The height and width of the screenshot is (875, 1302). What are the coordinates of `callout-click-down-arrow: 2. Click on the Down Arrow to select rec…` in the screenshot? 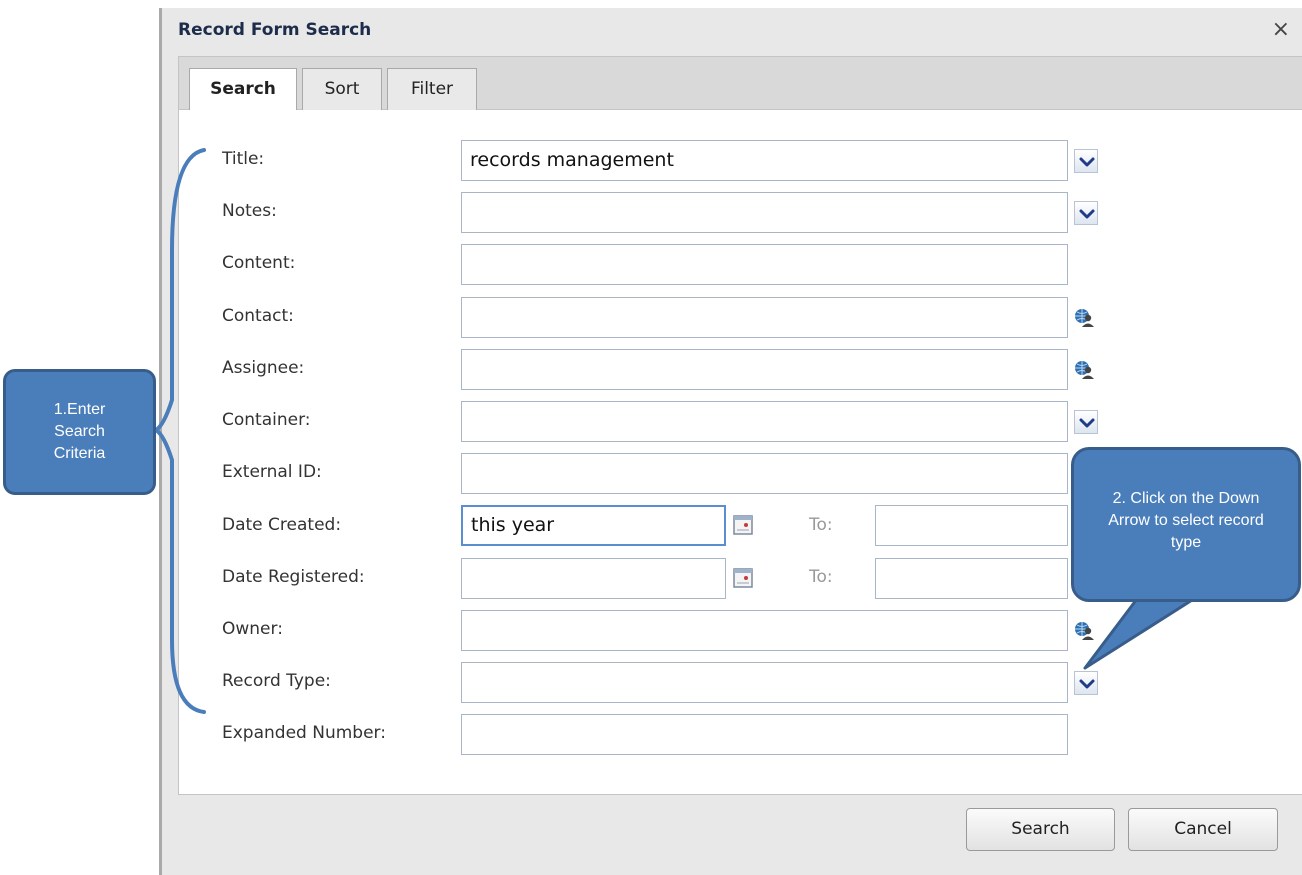 It's located at (1186, 524).